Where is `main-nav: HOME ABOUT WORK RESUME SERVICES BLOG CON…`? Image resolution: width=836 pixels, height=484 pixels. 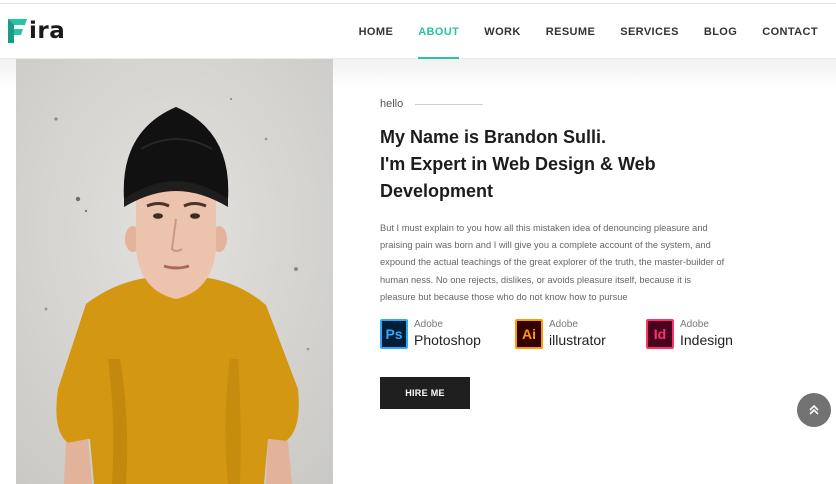 main-nav: HOME ABOUT WORK RESUME SERVICES BLOG CON… is located at coordinates (576, 32).